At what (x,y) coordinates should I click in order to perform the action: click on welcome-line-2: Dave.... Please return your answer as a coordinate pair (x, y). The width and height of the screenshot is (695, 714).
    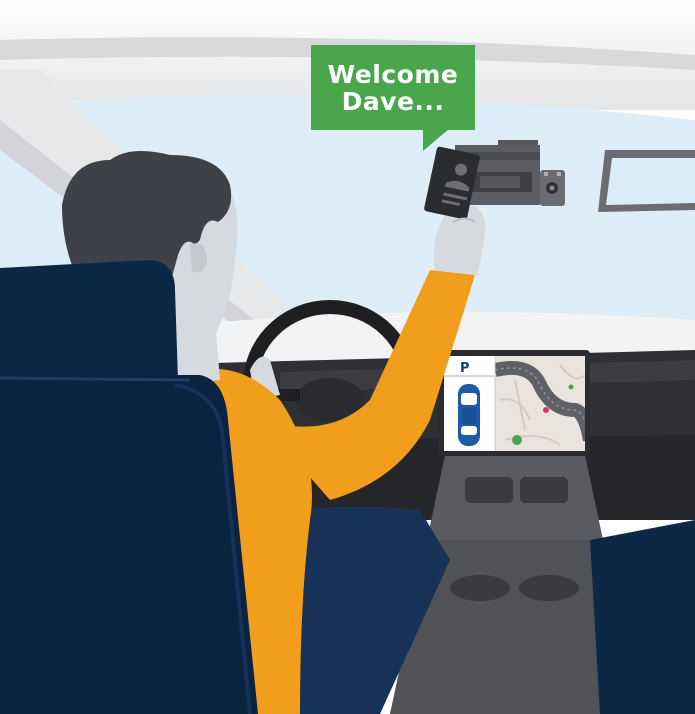
    Looking at the image, I should click on (393, 101).